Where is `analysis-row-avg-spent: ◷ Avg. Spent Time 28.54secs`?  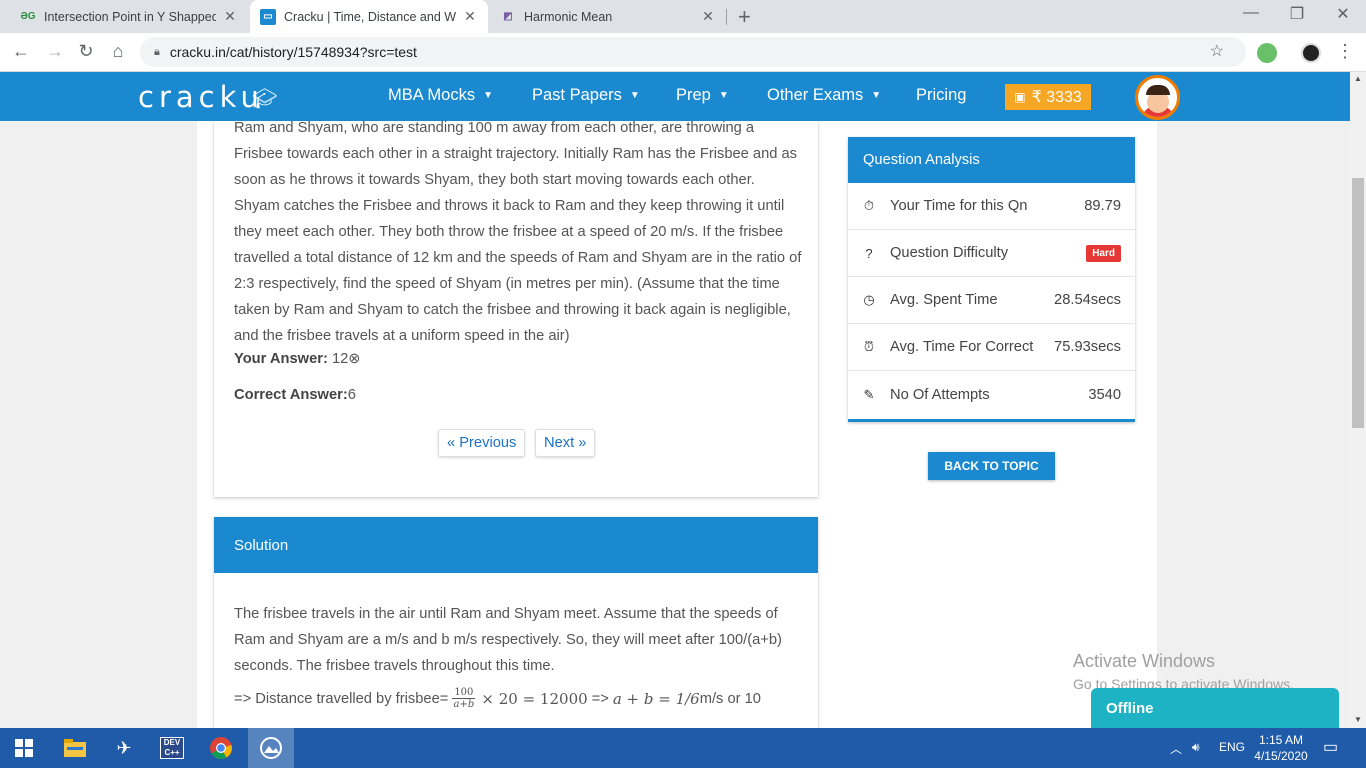 analysis-row-avg-spent: ◷ Avg. Spent Time 28.54secs is located at coordinates (991, 300).